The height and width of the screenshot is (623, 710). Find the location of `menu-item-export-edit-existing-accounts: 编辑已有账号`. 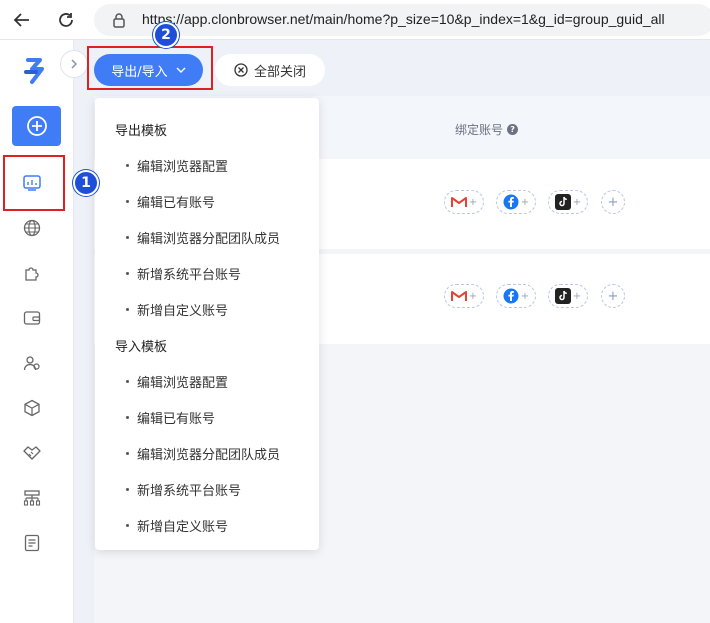

menu-item-export-edit-existing-accounts: 编辑已有账号 is located at coordinates (170, 201).